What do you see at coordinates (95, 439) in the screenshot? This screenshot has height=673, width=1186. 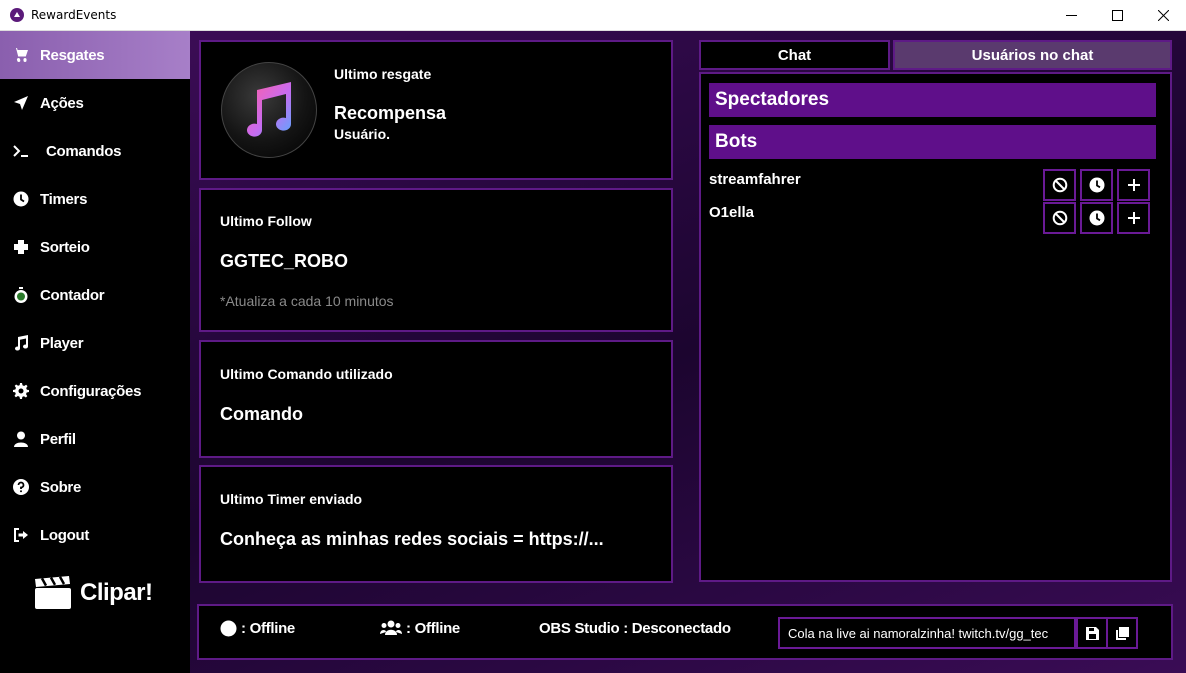 I see `sidebar-item-perfil: Perfil` at bounding box center [95, 439].